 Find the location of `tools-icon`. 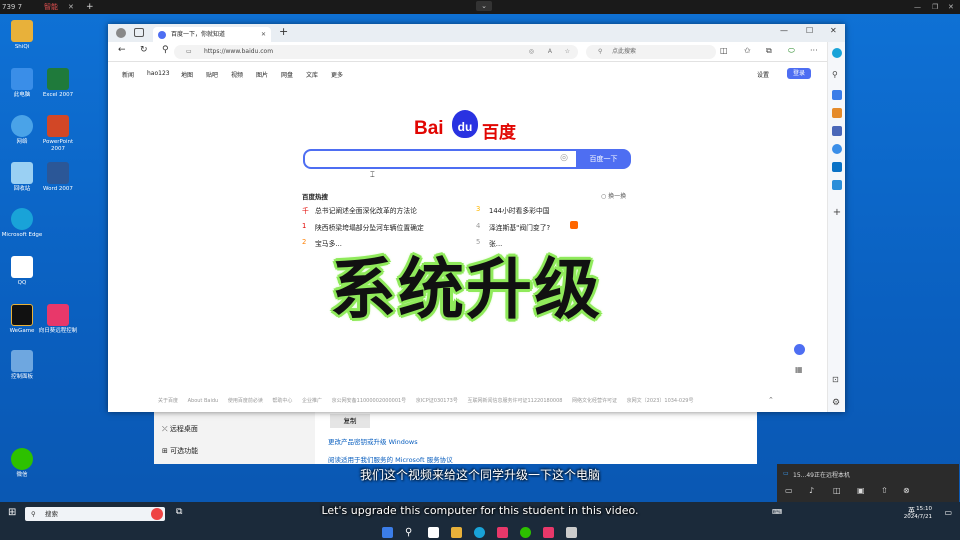

tools-icon is located at coordinates (837, 113).